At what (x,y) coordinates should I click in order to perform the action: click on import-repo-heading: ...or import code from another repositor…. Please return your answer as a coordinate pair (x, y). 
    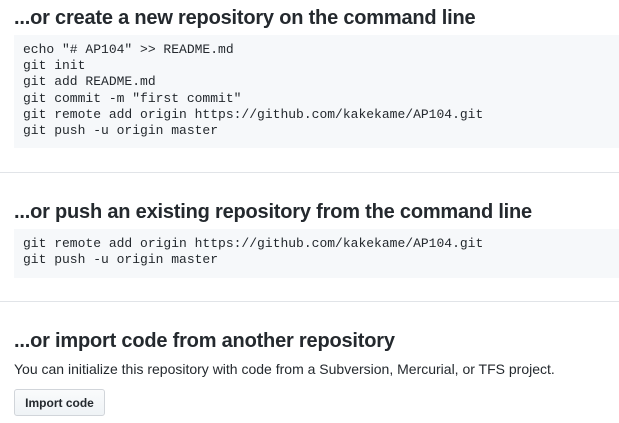
    Looking at the image, I should click on (204, 341).